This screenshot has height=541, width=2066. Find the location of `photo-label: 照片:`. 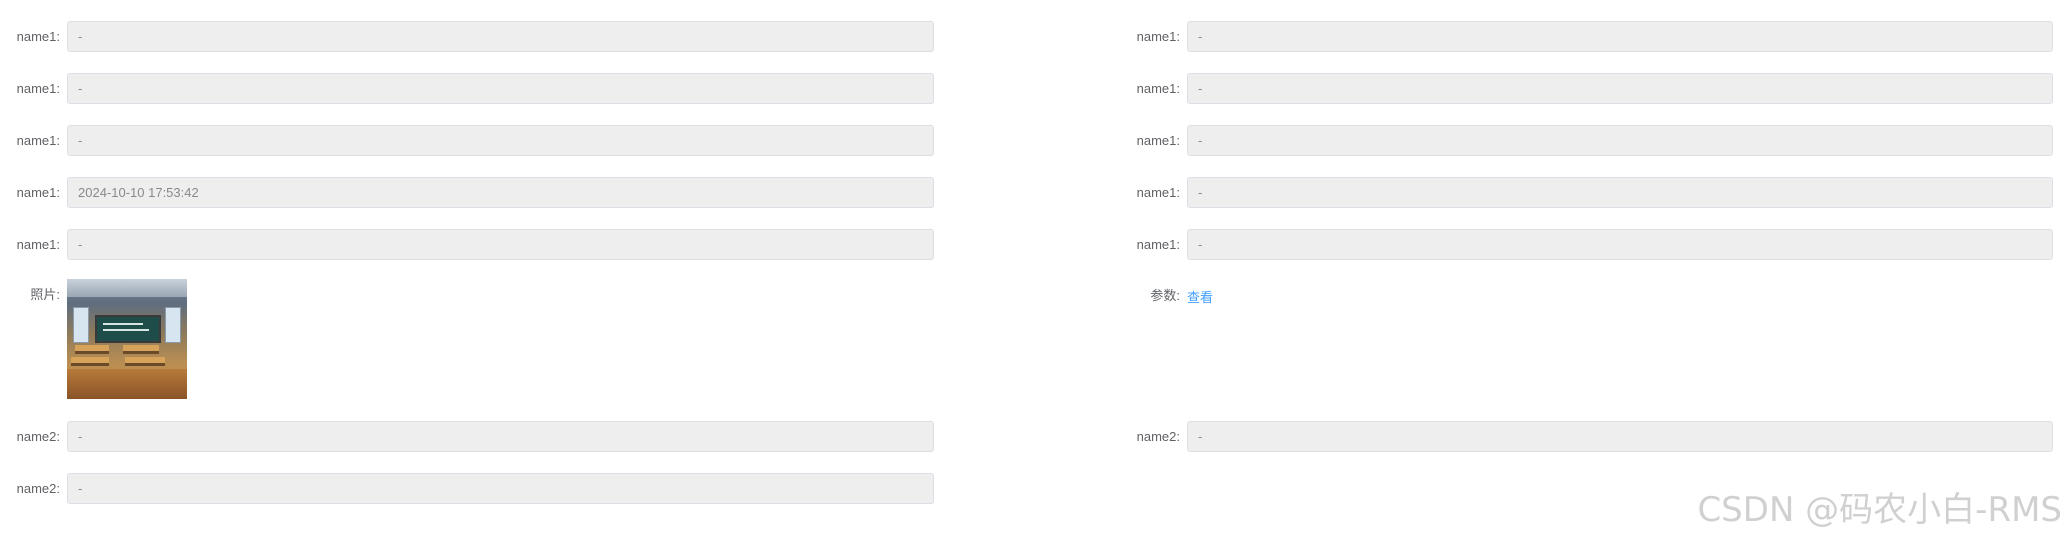

photo-label: 照片: is located at coordinates (45, 294).